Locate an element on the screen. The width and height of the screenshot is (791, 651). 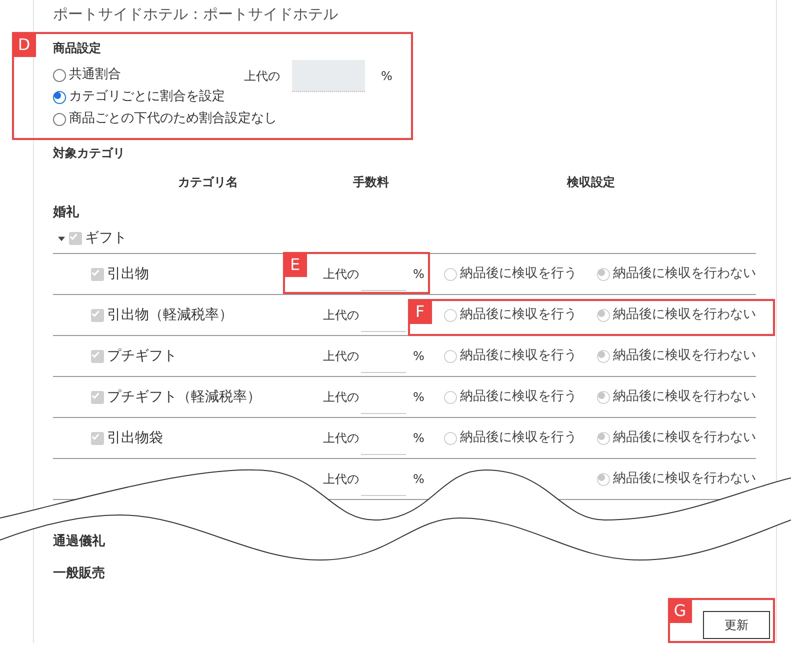
group-heading: 通過儀礼 is located at coordinates (79, 542).